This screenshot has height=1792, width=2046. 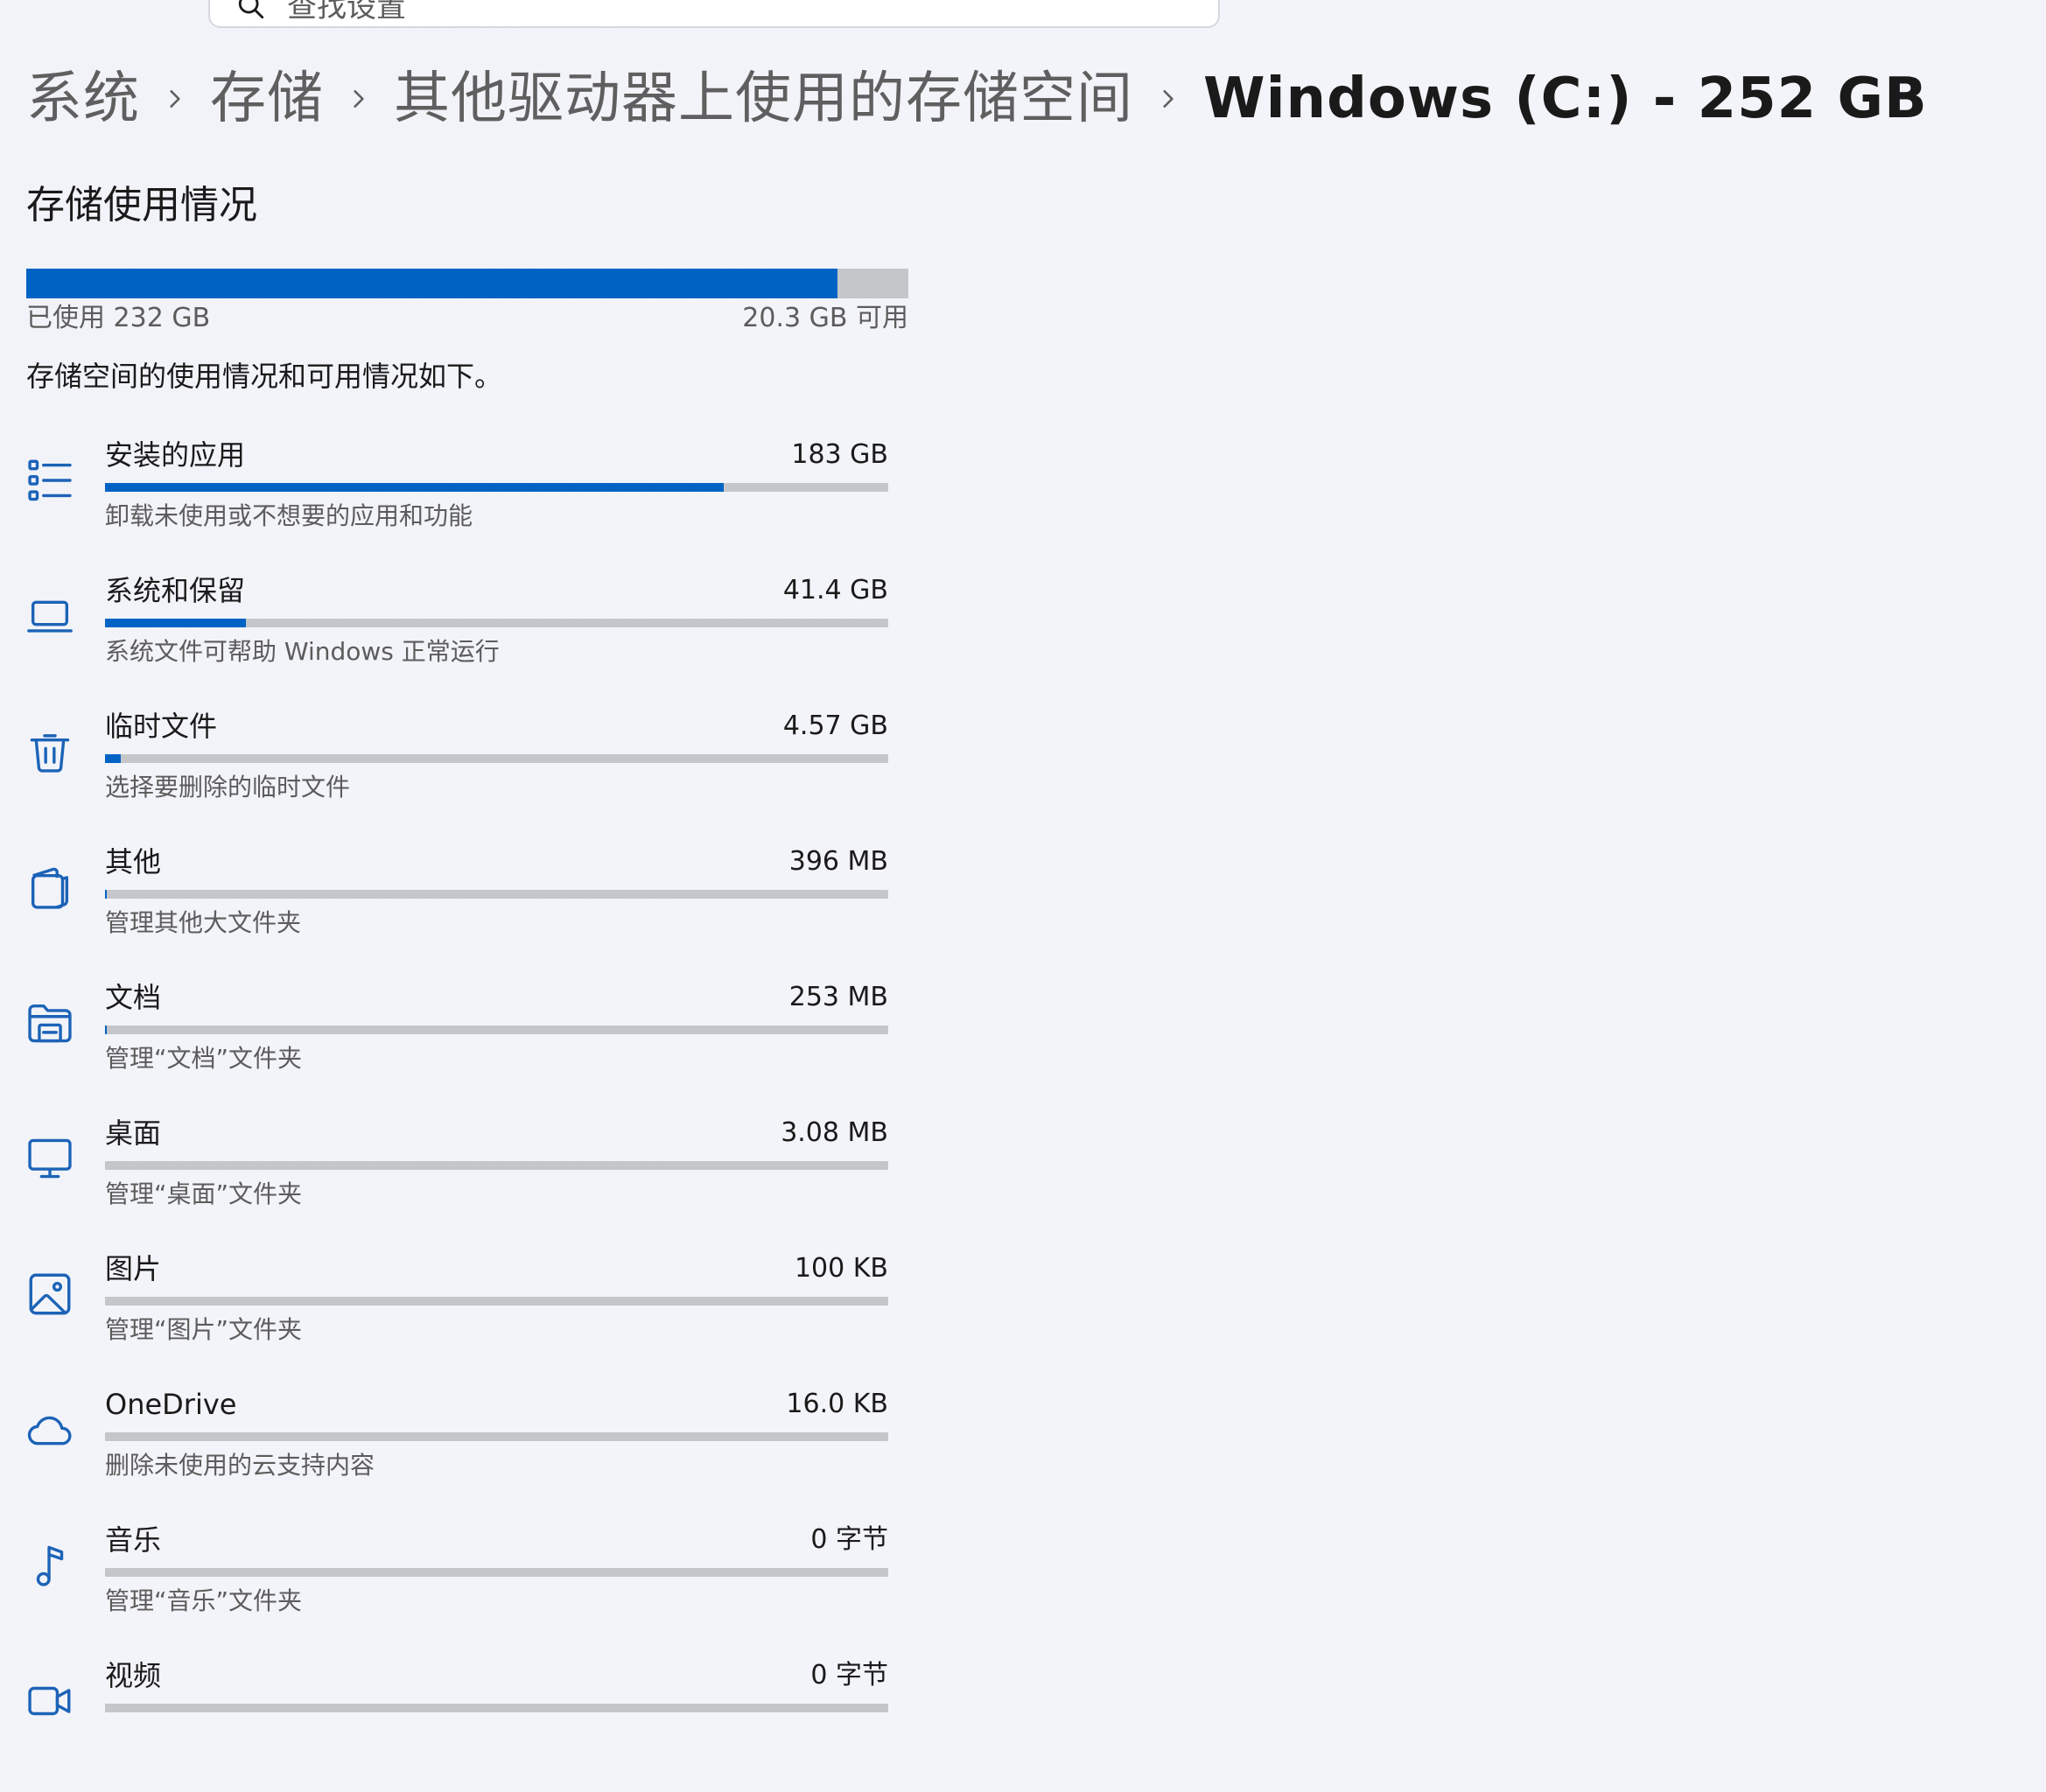 What do you see at coordinates (50, 1023) in the screenshot?
I see `folder-documents-icon` at bounding box center [50, 1023].